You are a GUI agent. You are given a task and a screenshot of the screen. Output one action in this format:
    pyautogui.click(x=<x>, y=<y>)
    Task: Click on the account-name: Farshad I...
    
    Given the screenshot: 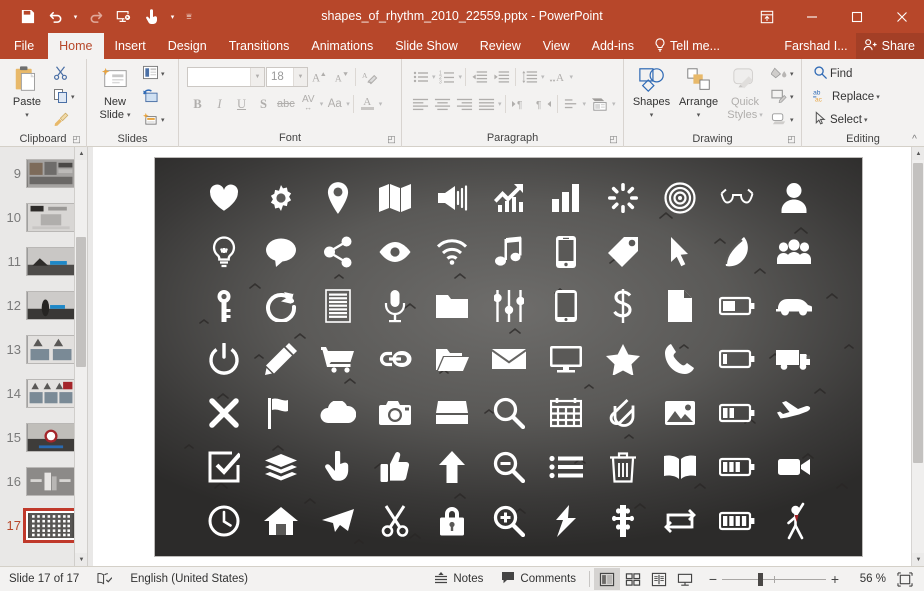 What is the action you would take?
    pyautogui.click(x=815, y=46)
    